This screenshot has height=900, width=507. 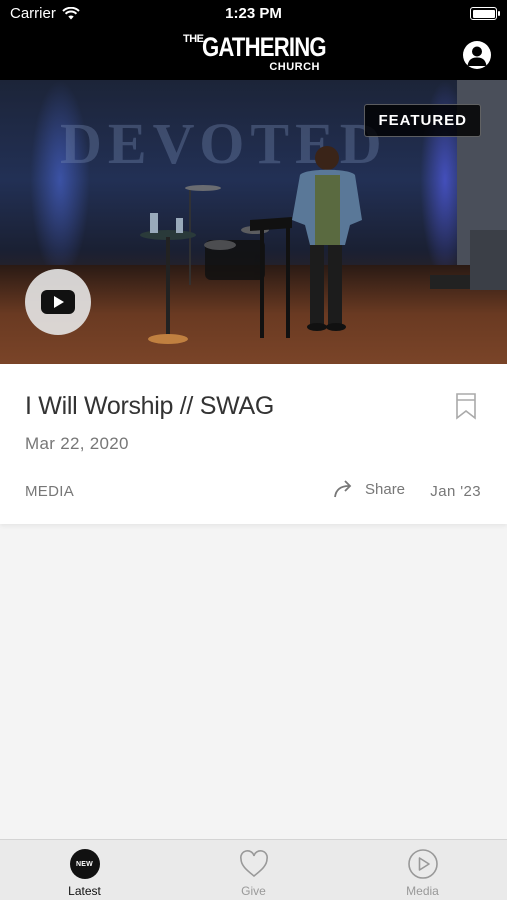 What do you see at coordinates (485, 13) in the screenshot?
I see `battery-icon` at bounding box center [485, 13].